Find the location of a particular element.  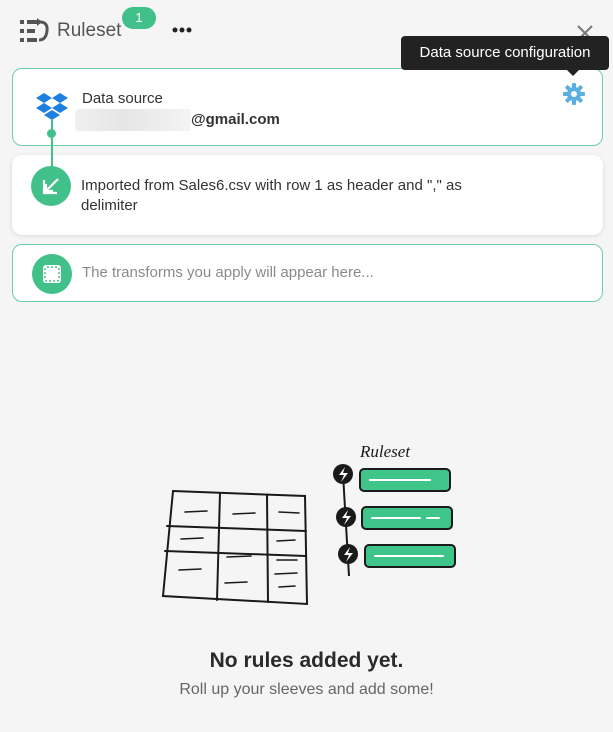

empty-ruleset-illustration: Ruleset is located at coordinates (308, 524).